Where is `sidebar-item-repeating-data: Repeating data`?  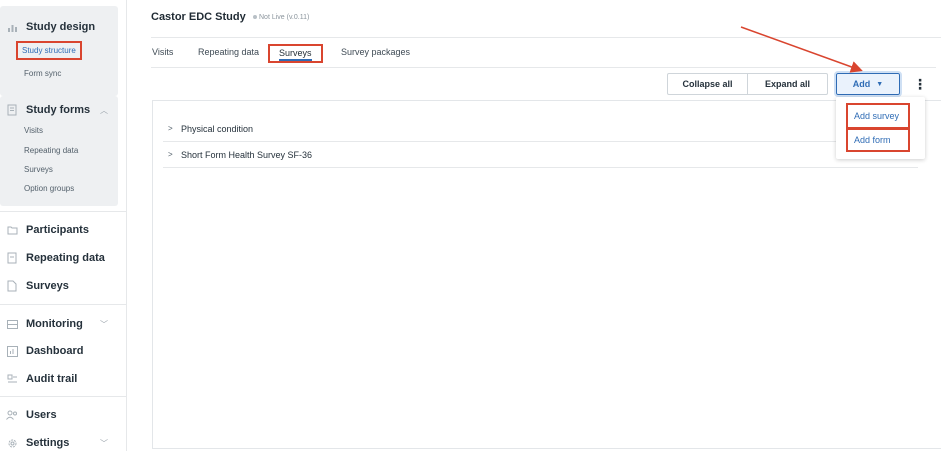
sidebar-item-repeating-data: Repeating data is located at coordinates (59, 258).